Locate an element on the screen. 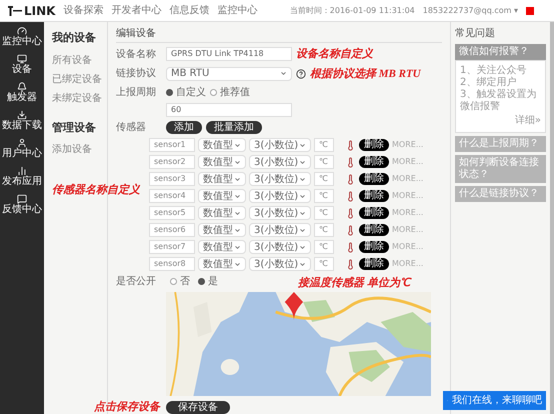 Image resolution: width=554 pixels, height=414 pixels. add-button: 添加 is located at coordinates (184, 127).